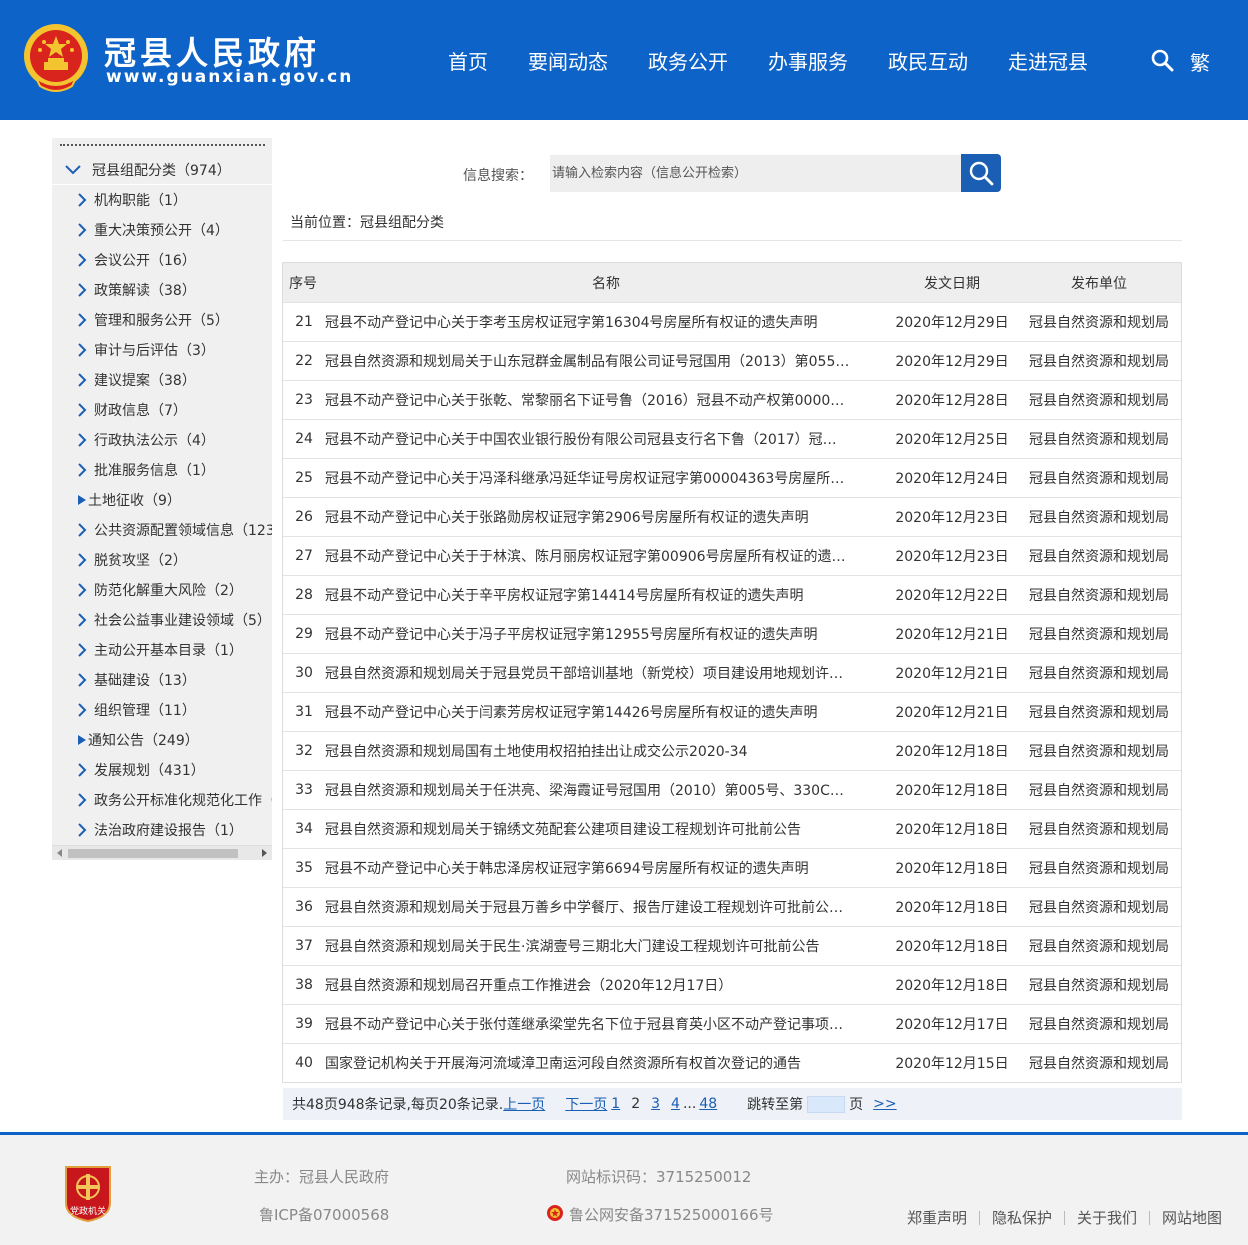 This screenshot has width=1248, height=1245. I want to click on sidebar-item: 组织管理（11）, so click(162, 710).